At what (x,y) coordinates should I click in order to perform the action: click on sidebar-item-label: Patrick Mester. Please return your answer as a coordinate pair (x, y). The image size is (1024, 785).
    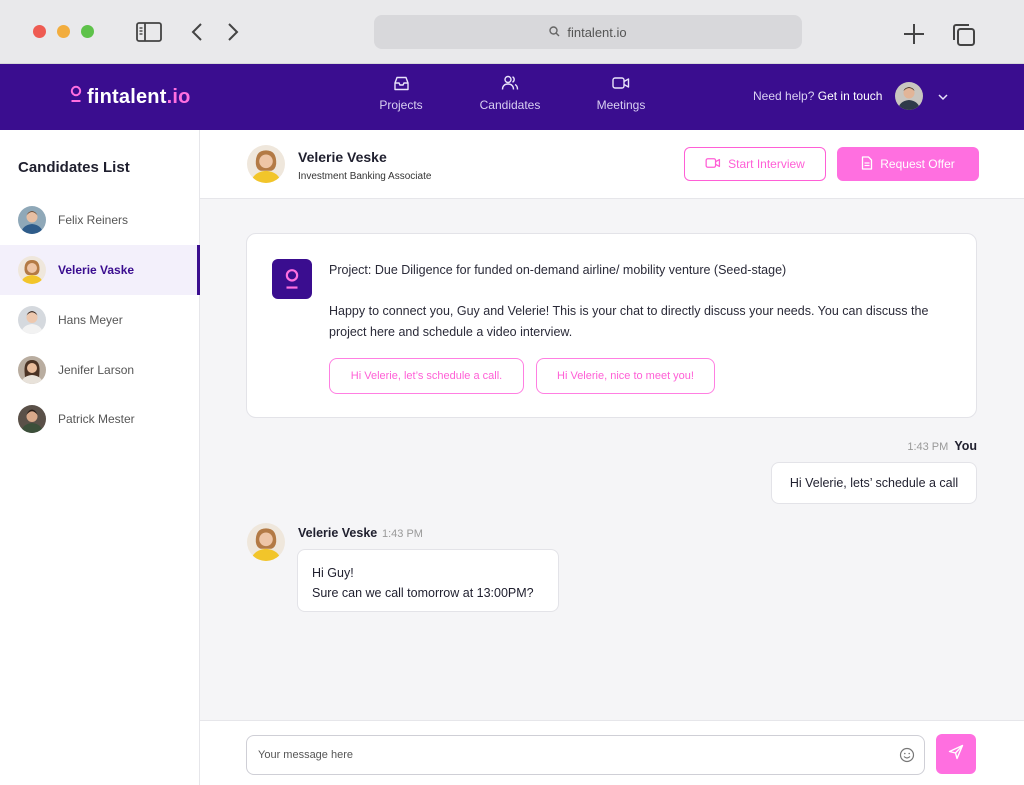
    Looking at the image, I should click on (96, 419).